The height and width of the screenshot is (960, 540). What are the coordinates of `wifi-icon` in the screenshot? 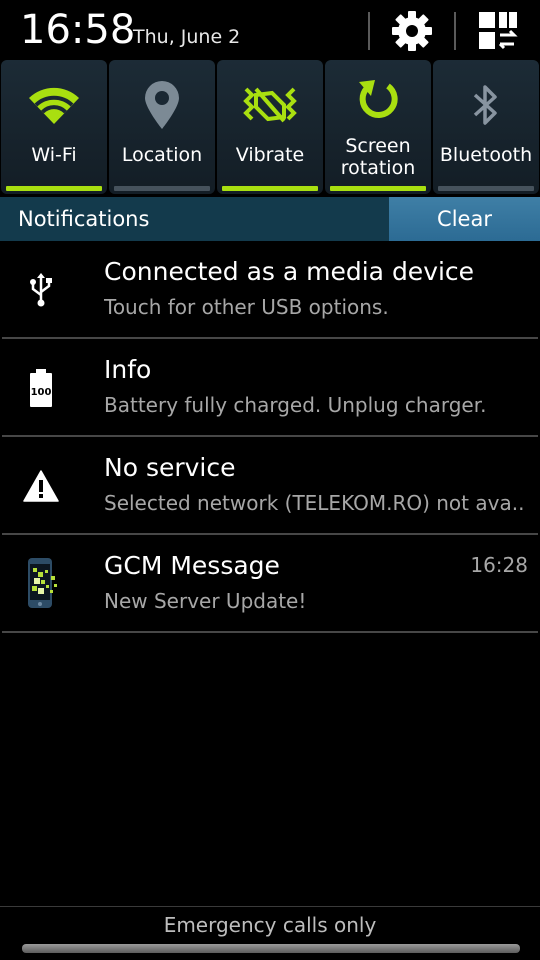 It's located at (54, 105).